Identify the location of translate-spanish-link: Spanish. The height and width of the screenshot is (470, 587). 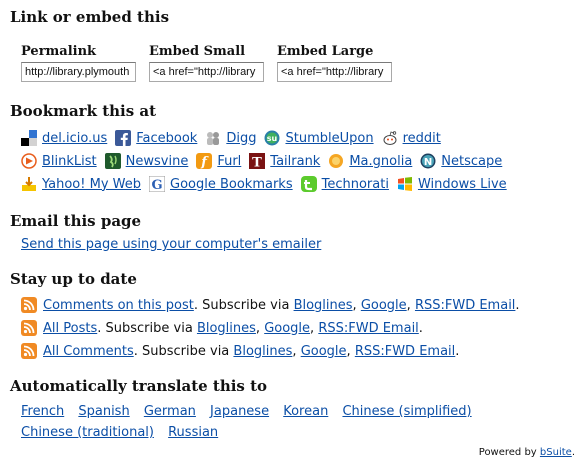
(103, 411).